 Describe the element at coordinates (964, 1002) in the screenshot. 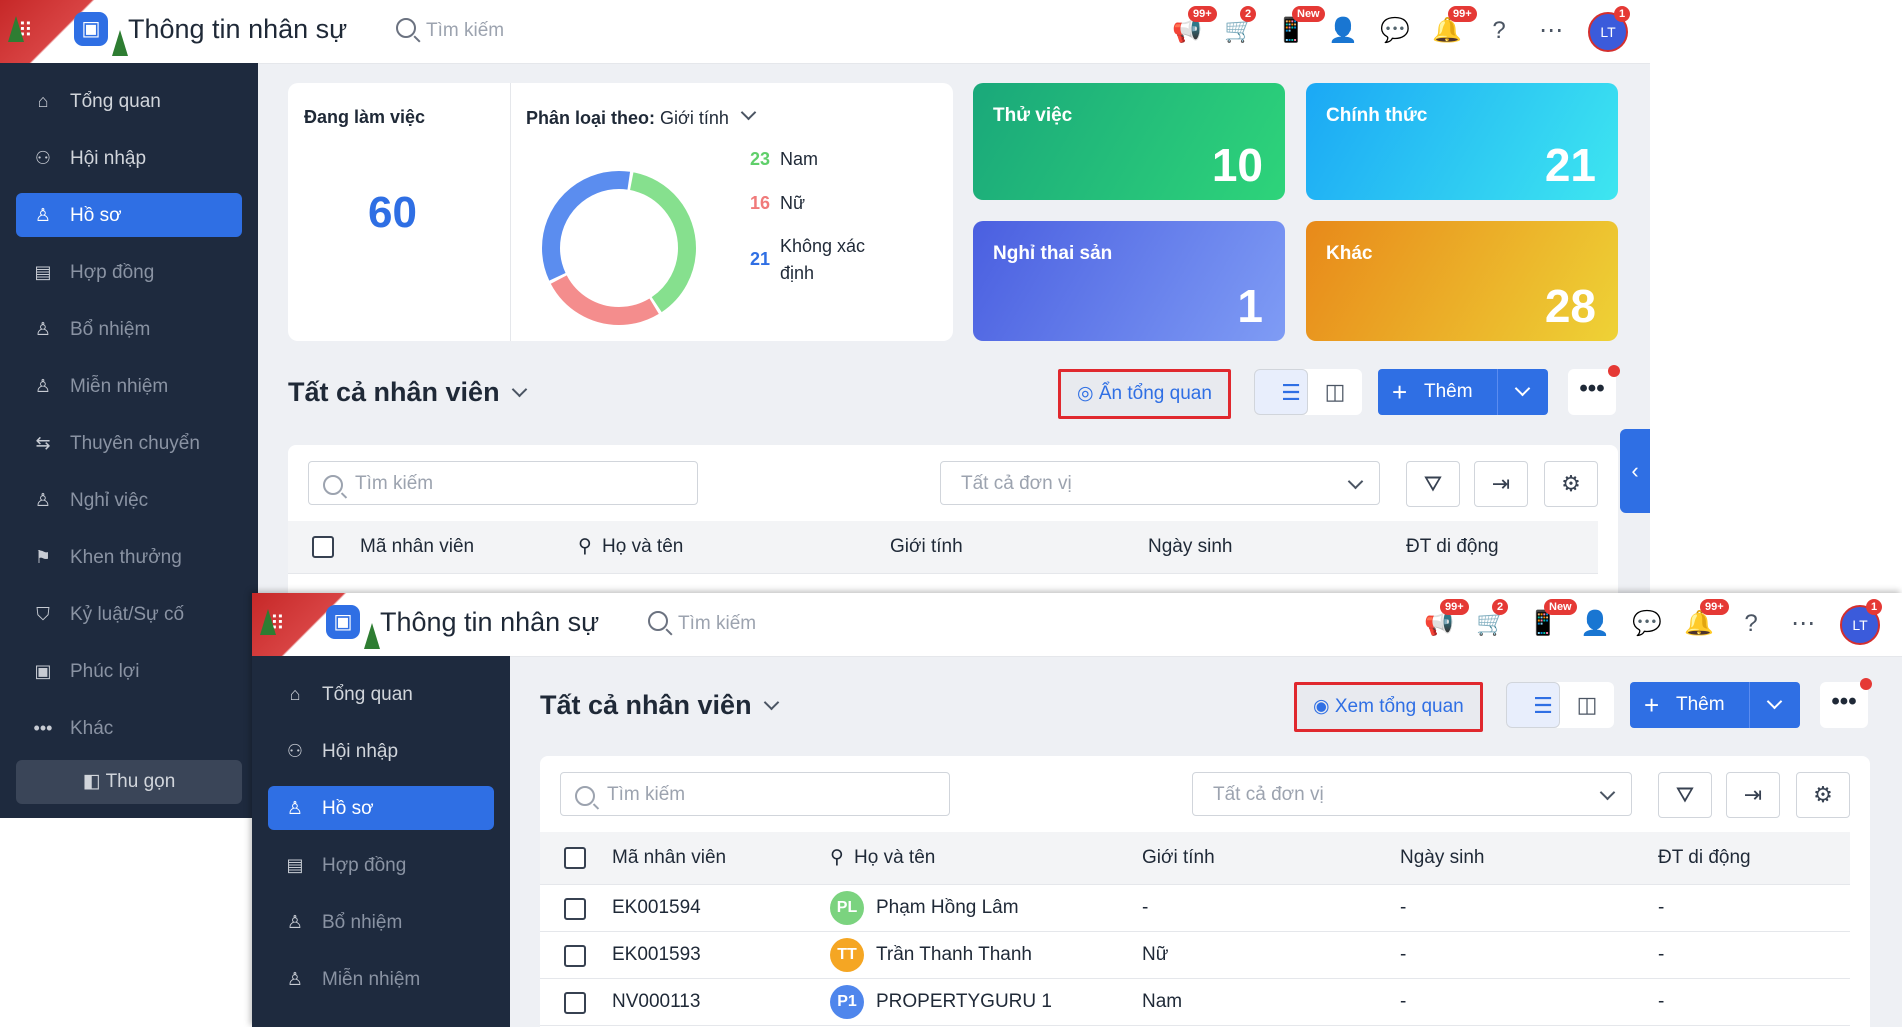

I see `employee-name: PROPERTYGURU 1` at that location.